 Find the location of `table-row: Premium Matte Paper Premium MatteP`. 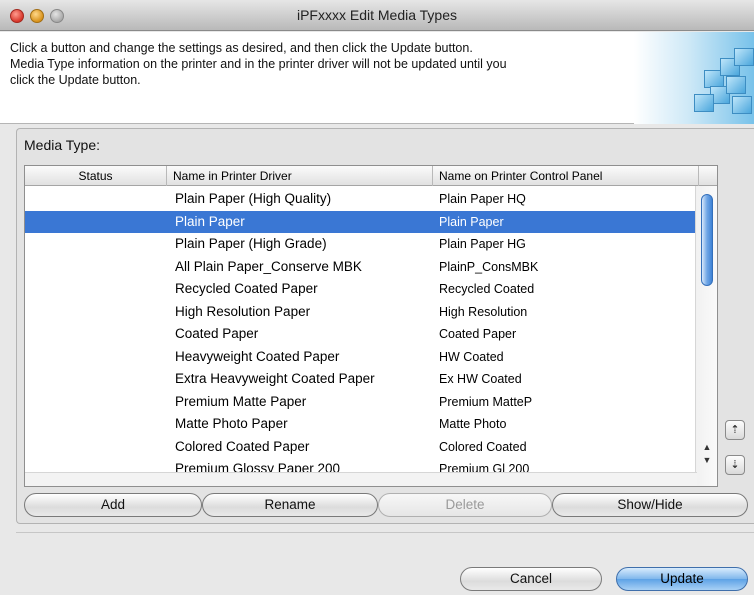

table-row: Premium Matte Paper Premium MatteP is located at coordinates (361, 402).